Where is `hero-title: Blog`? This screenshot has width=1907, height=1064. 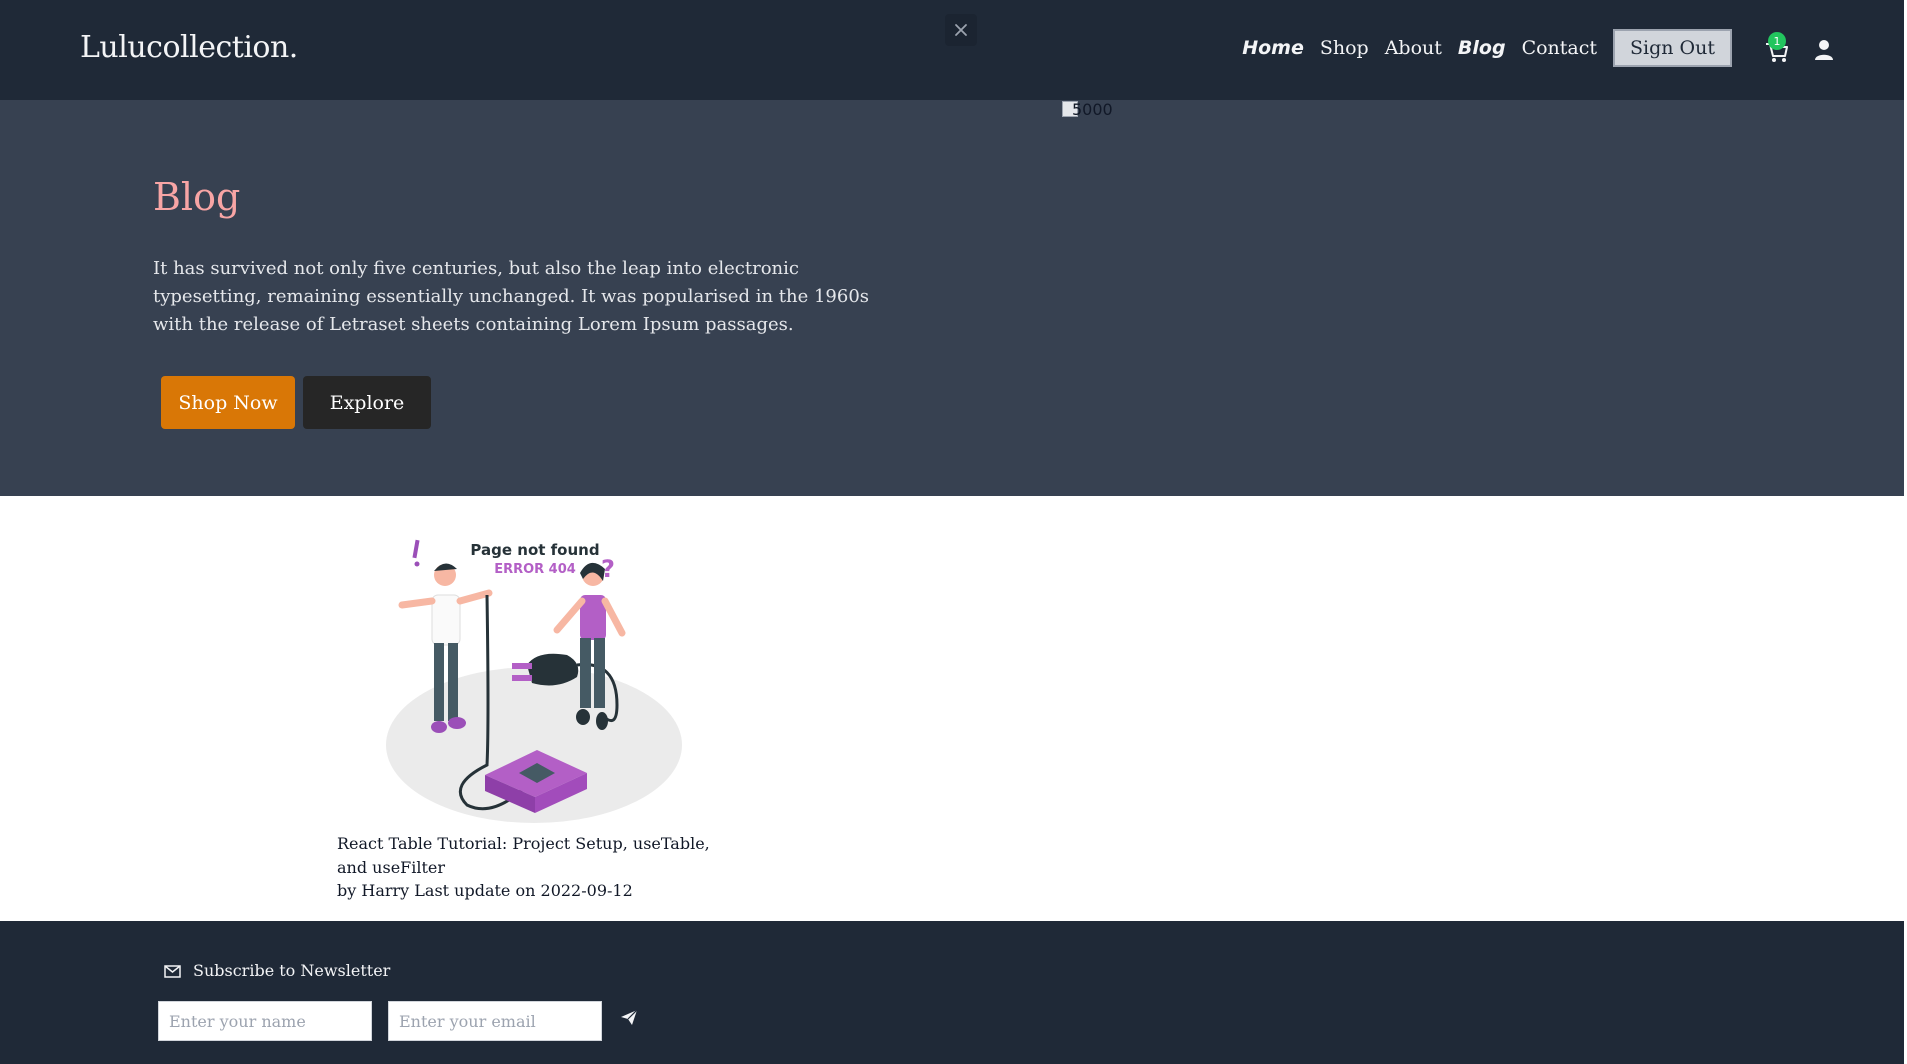
hero-title: Blog is located at coordinates (197, 197).